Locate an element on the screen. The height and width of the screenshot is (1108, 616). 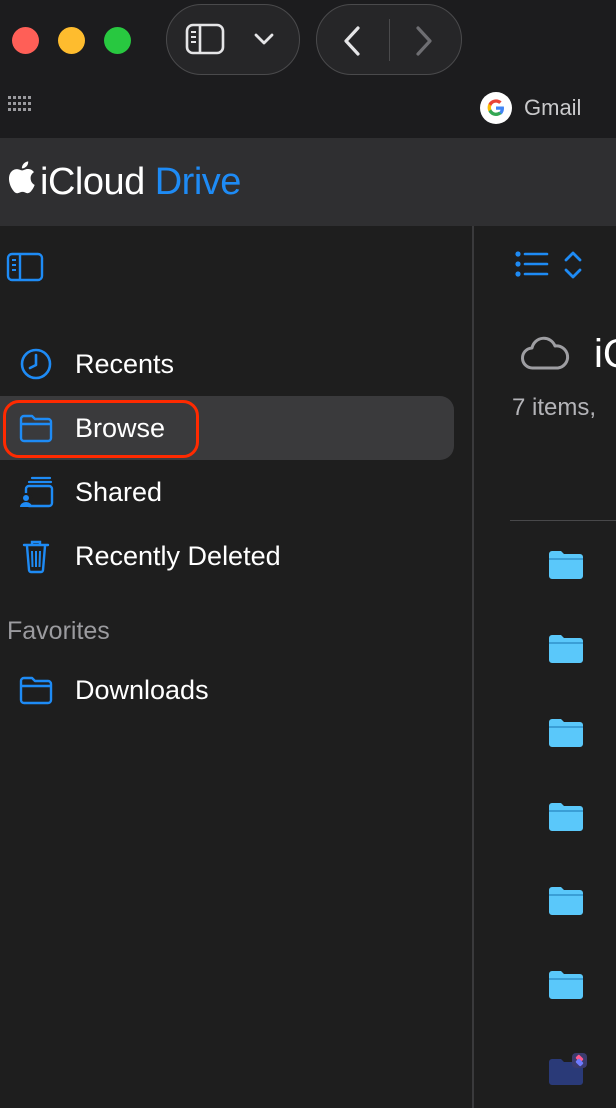
cloud-icon is located at coordinates (545, 356).